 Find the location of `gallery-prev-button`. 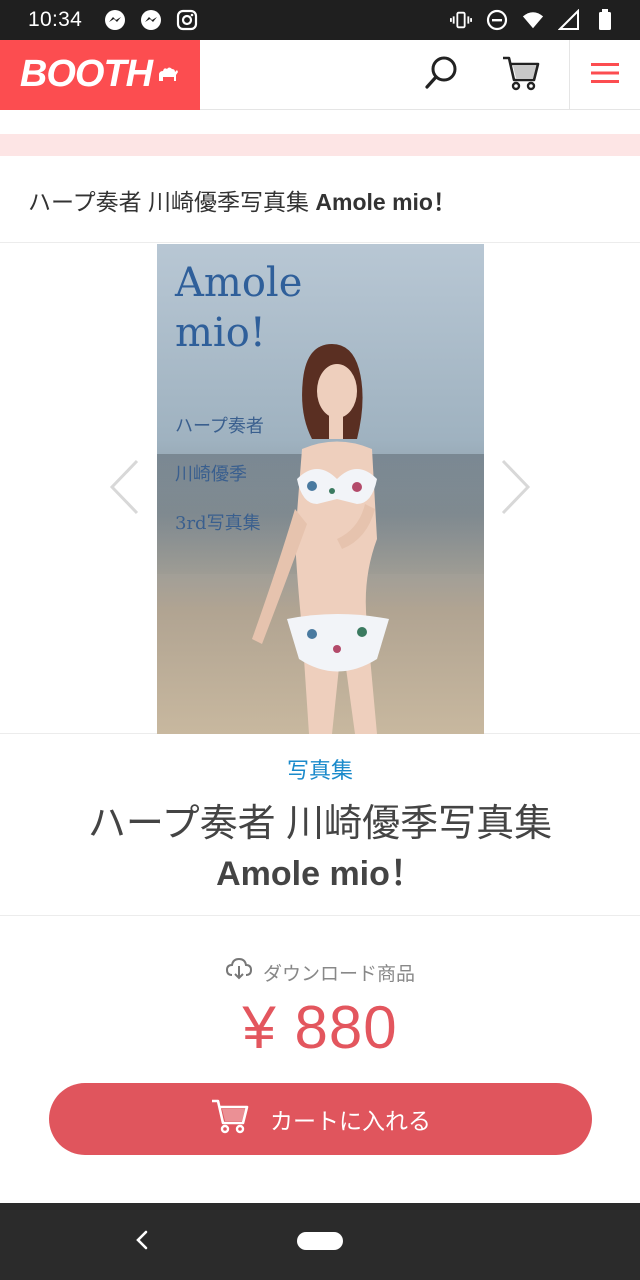

gallery-prev-button is located at coordinates (124, 489).